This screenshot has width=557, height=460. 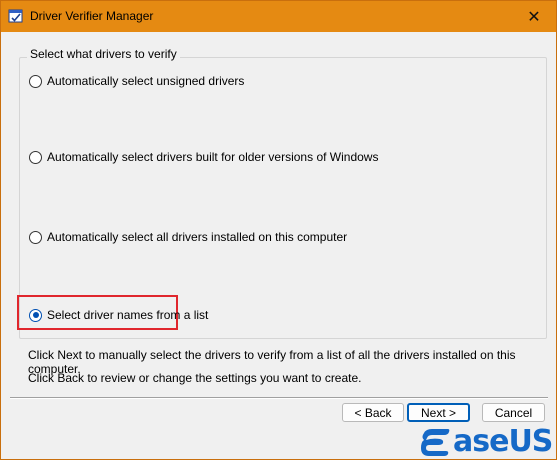 What do you see at coordinates (438, 412) in the screenshot?
I see `next-button: Next >` at bounding box center [438, 412].